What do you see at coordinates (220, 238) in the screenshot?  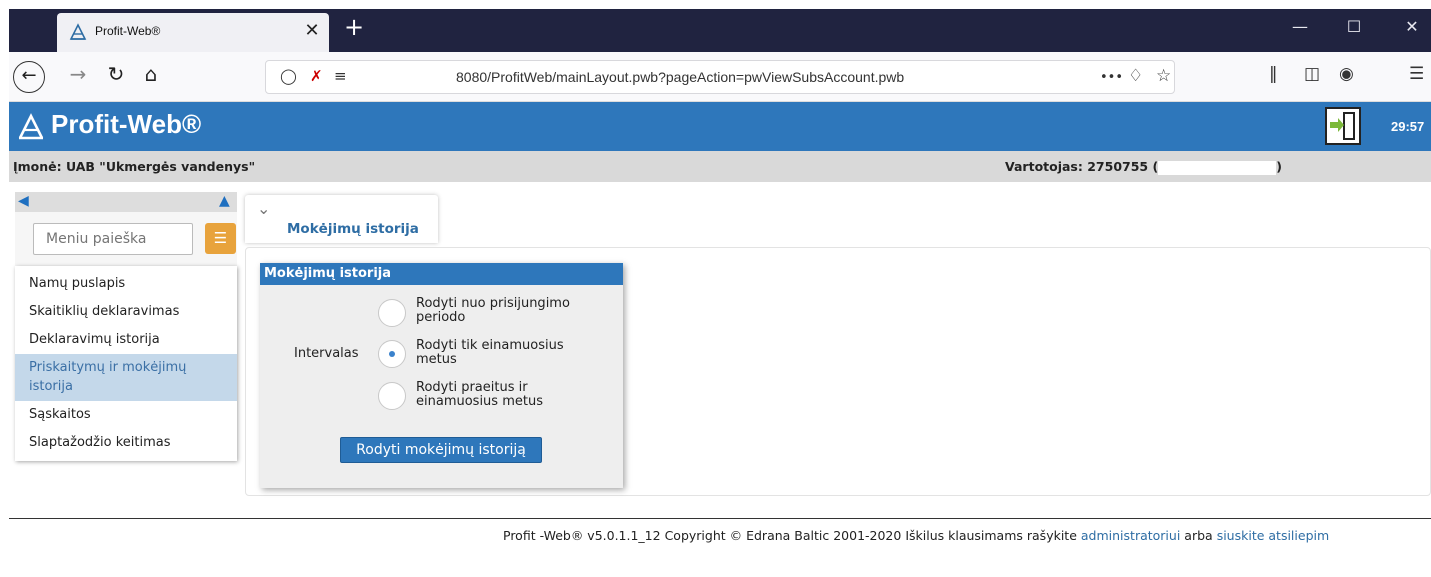 I see `menu-list-button: ☰` at bounding box center [220, 238].